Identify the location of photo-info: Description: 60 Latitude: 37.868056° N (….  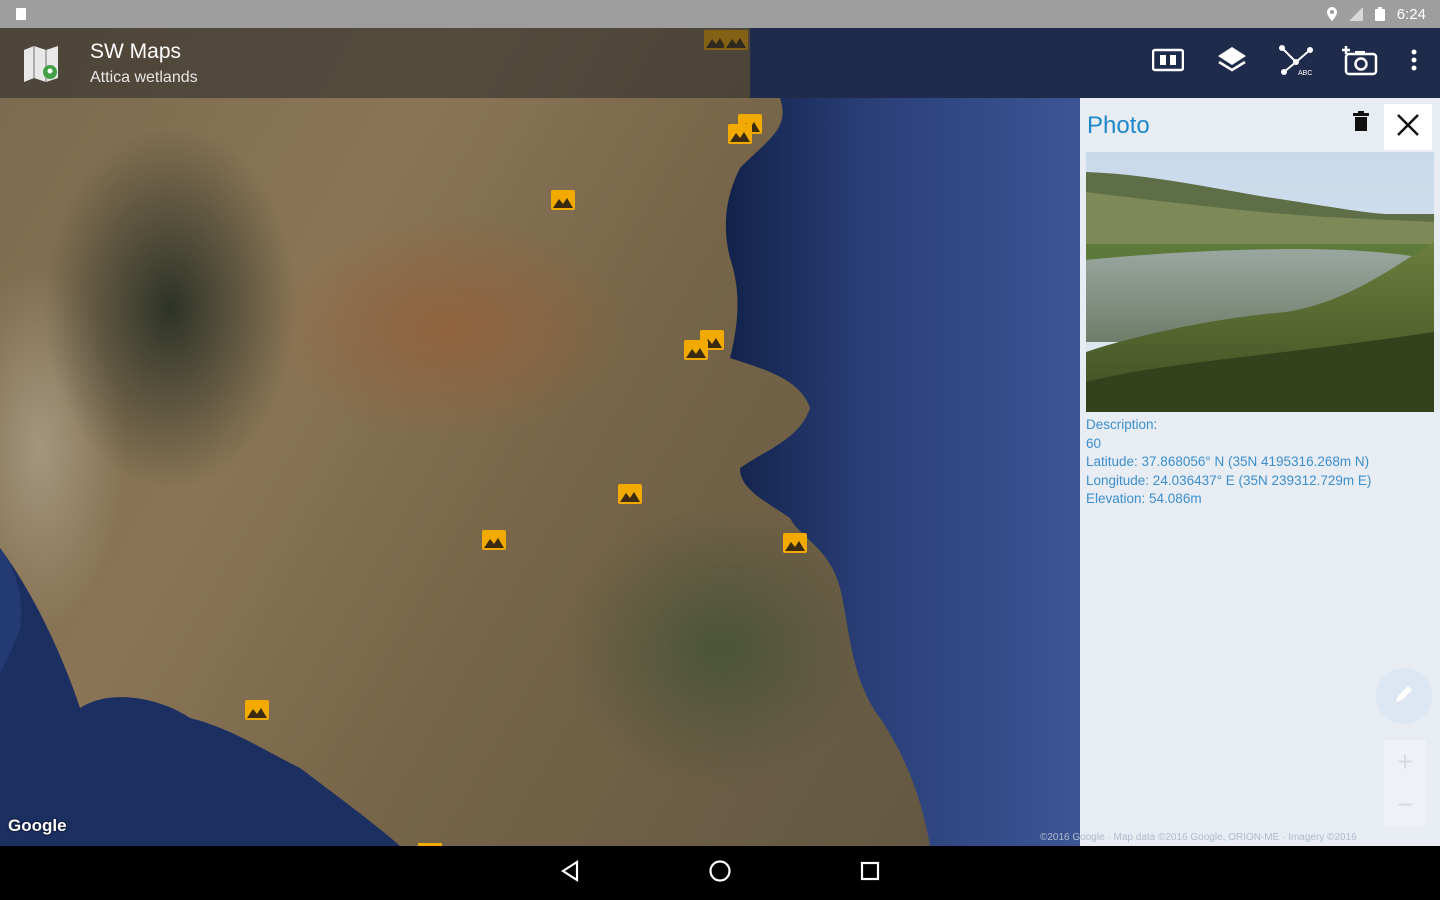
(1228, 462).